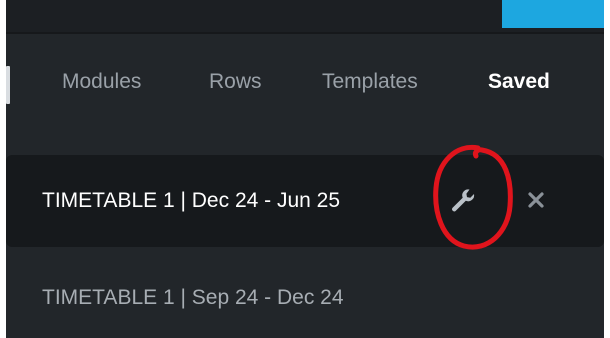 This screenshot has height=338, width=610. I want to click on saved-item-label: TIMETABLE 1 | Dec 24 - Jun 25, so click(191, 200).